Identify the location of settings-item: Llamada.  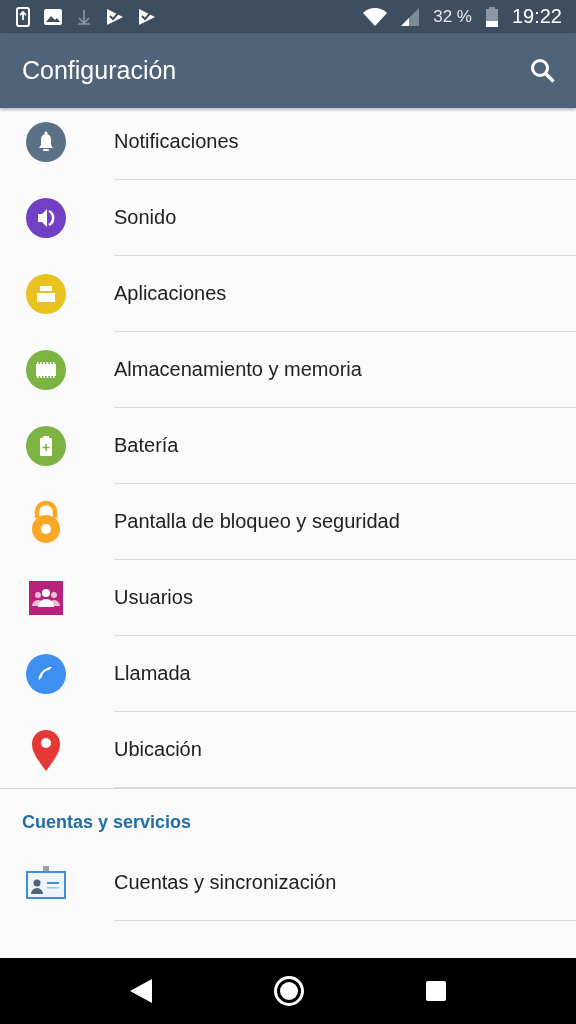
(345, 674).